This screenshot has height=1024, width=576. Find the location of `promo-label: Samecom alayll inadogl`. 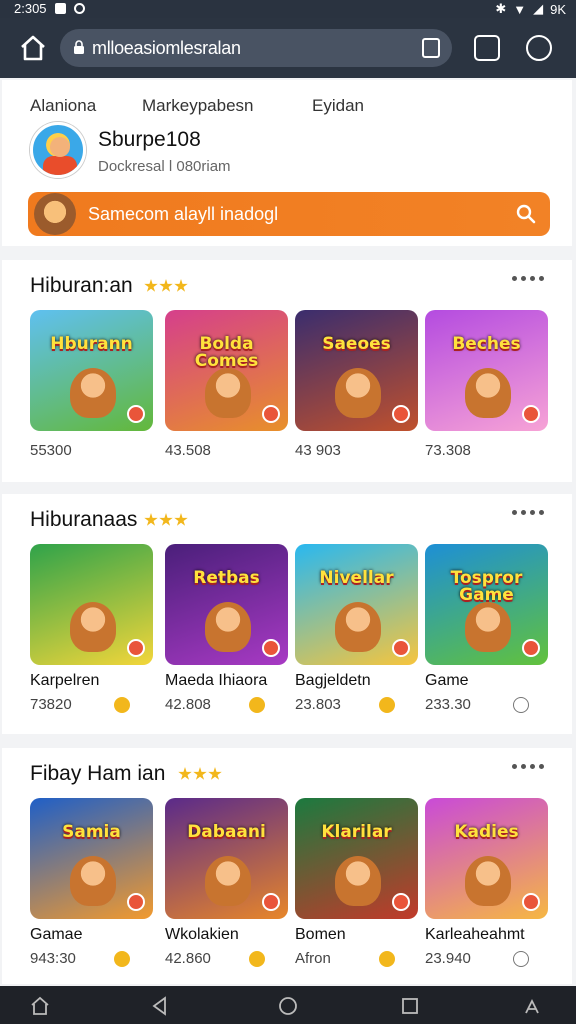

promo-label: Samecom alayll inadogl is located at coordinates (183, 214).